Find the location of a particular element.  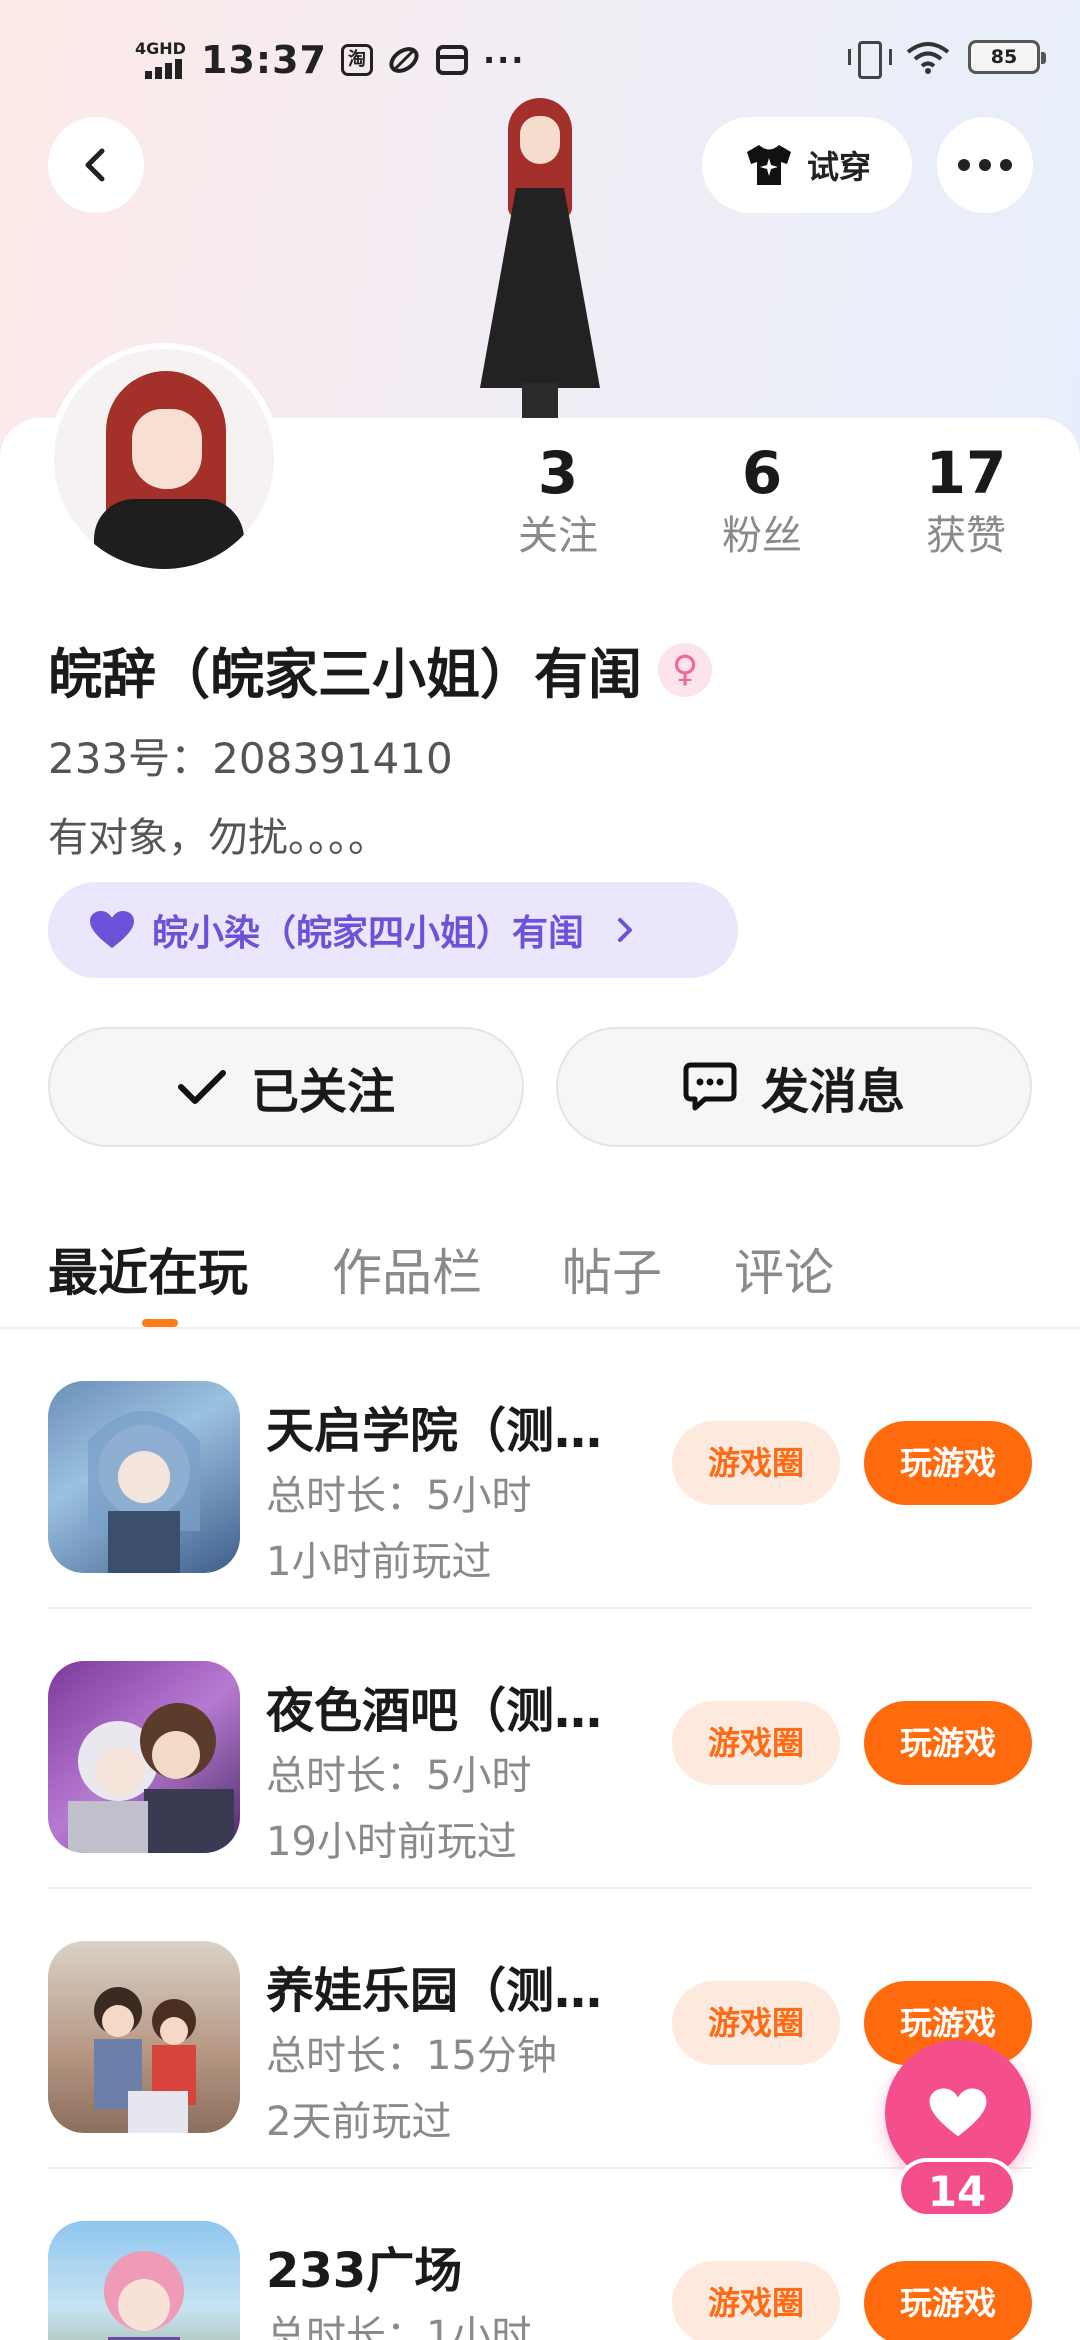

tab-indicator is located at coordinates (160, 1323).